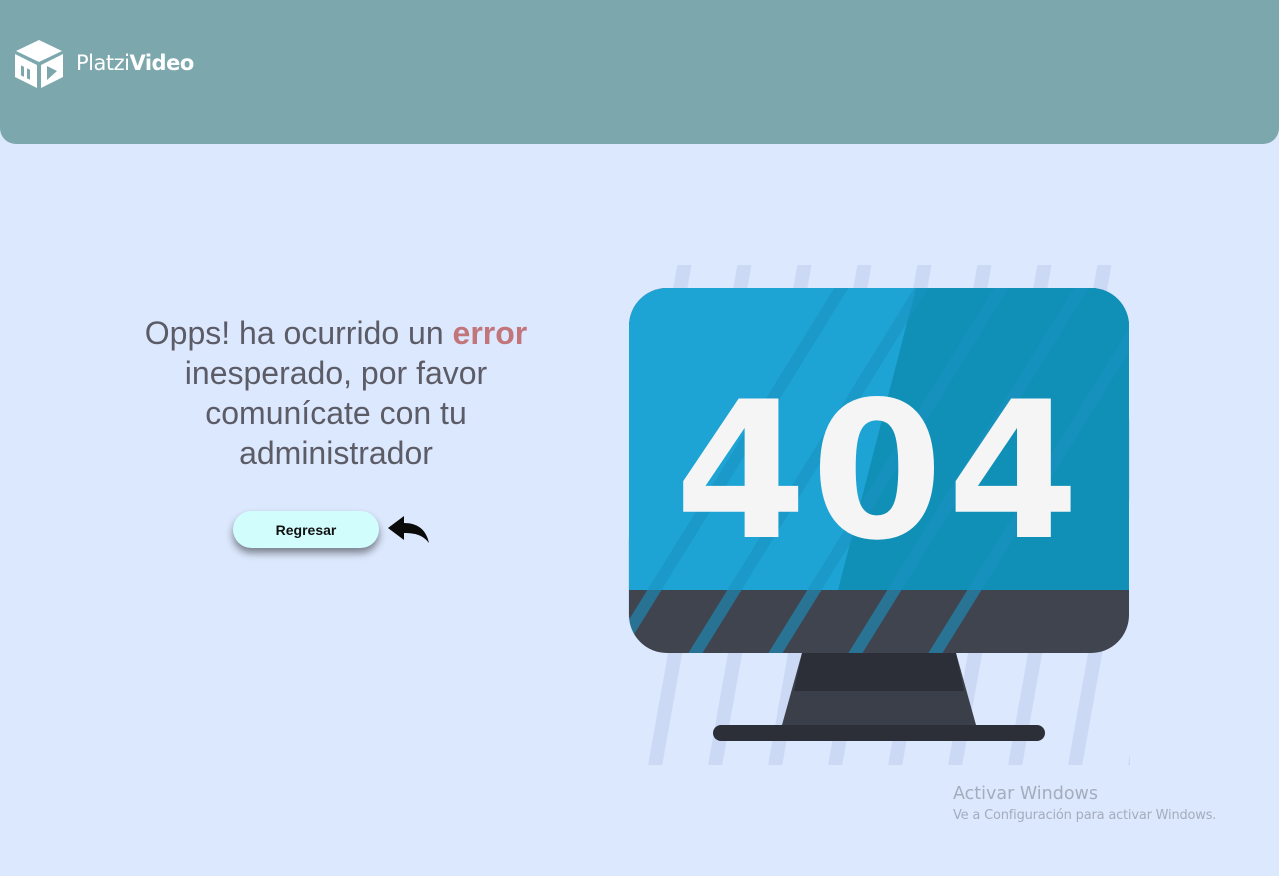  Describe the element at coordinates (1085, 815) in the screenshot. I see `watermark-subtitle: Ve a Configuración para activar Windows.` at that location.